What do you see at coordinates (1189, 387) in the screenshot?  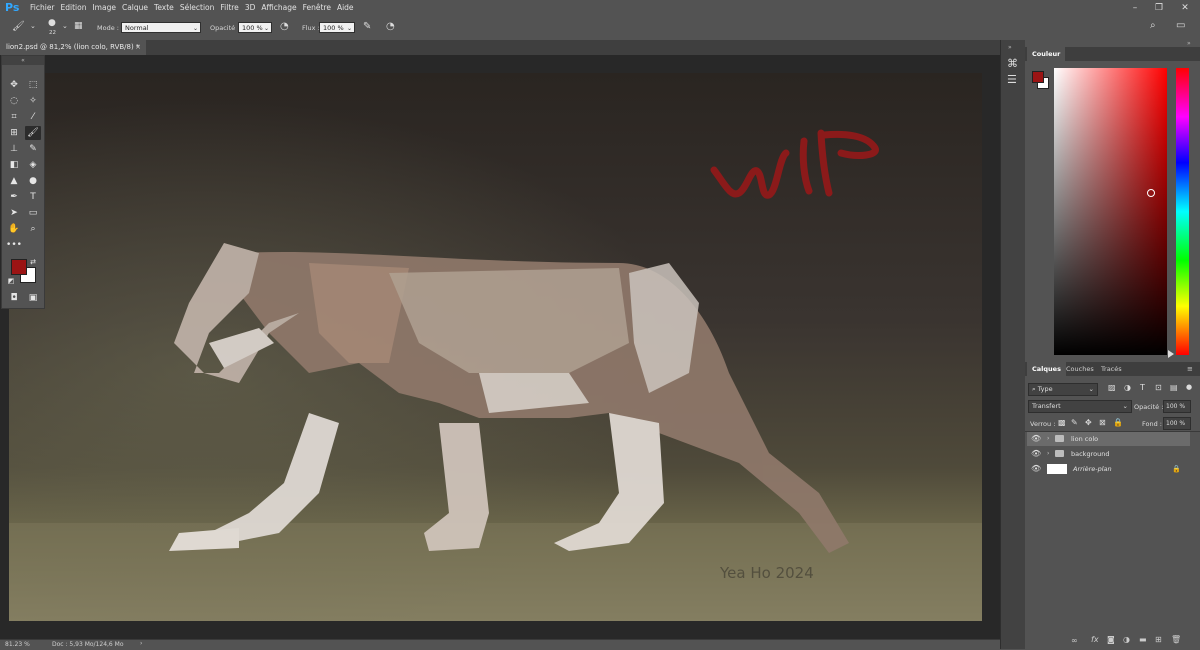 I see `filter-toggle-icon: ●` at bounding box center [1189, 387].